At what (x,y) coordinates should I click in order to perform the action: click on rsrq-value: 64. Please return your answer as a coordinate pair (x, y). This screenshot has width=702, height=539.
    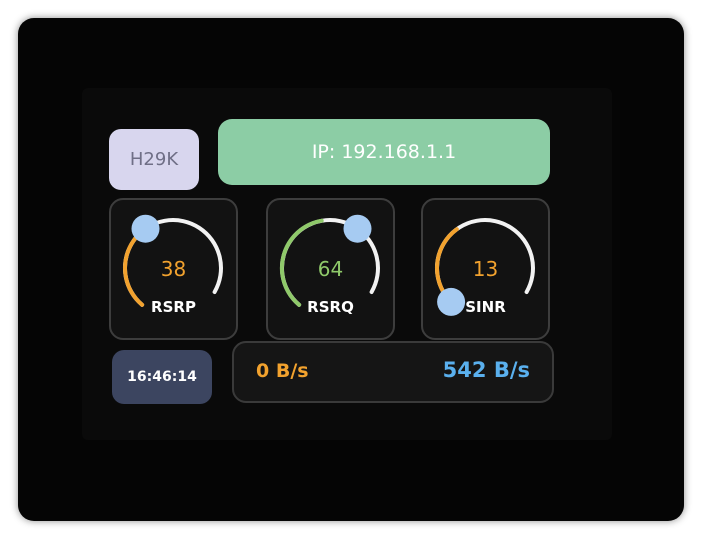
    Looking at the image, I should click on (330, 269).